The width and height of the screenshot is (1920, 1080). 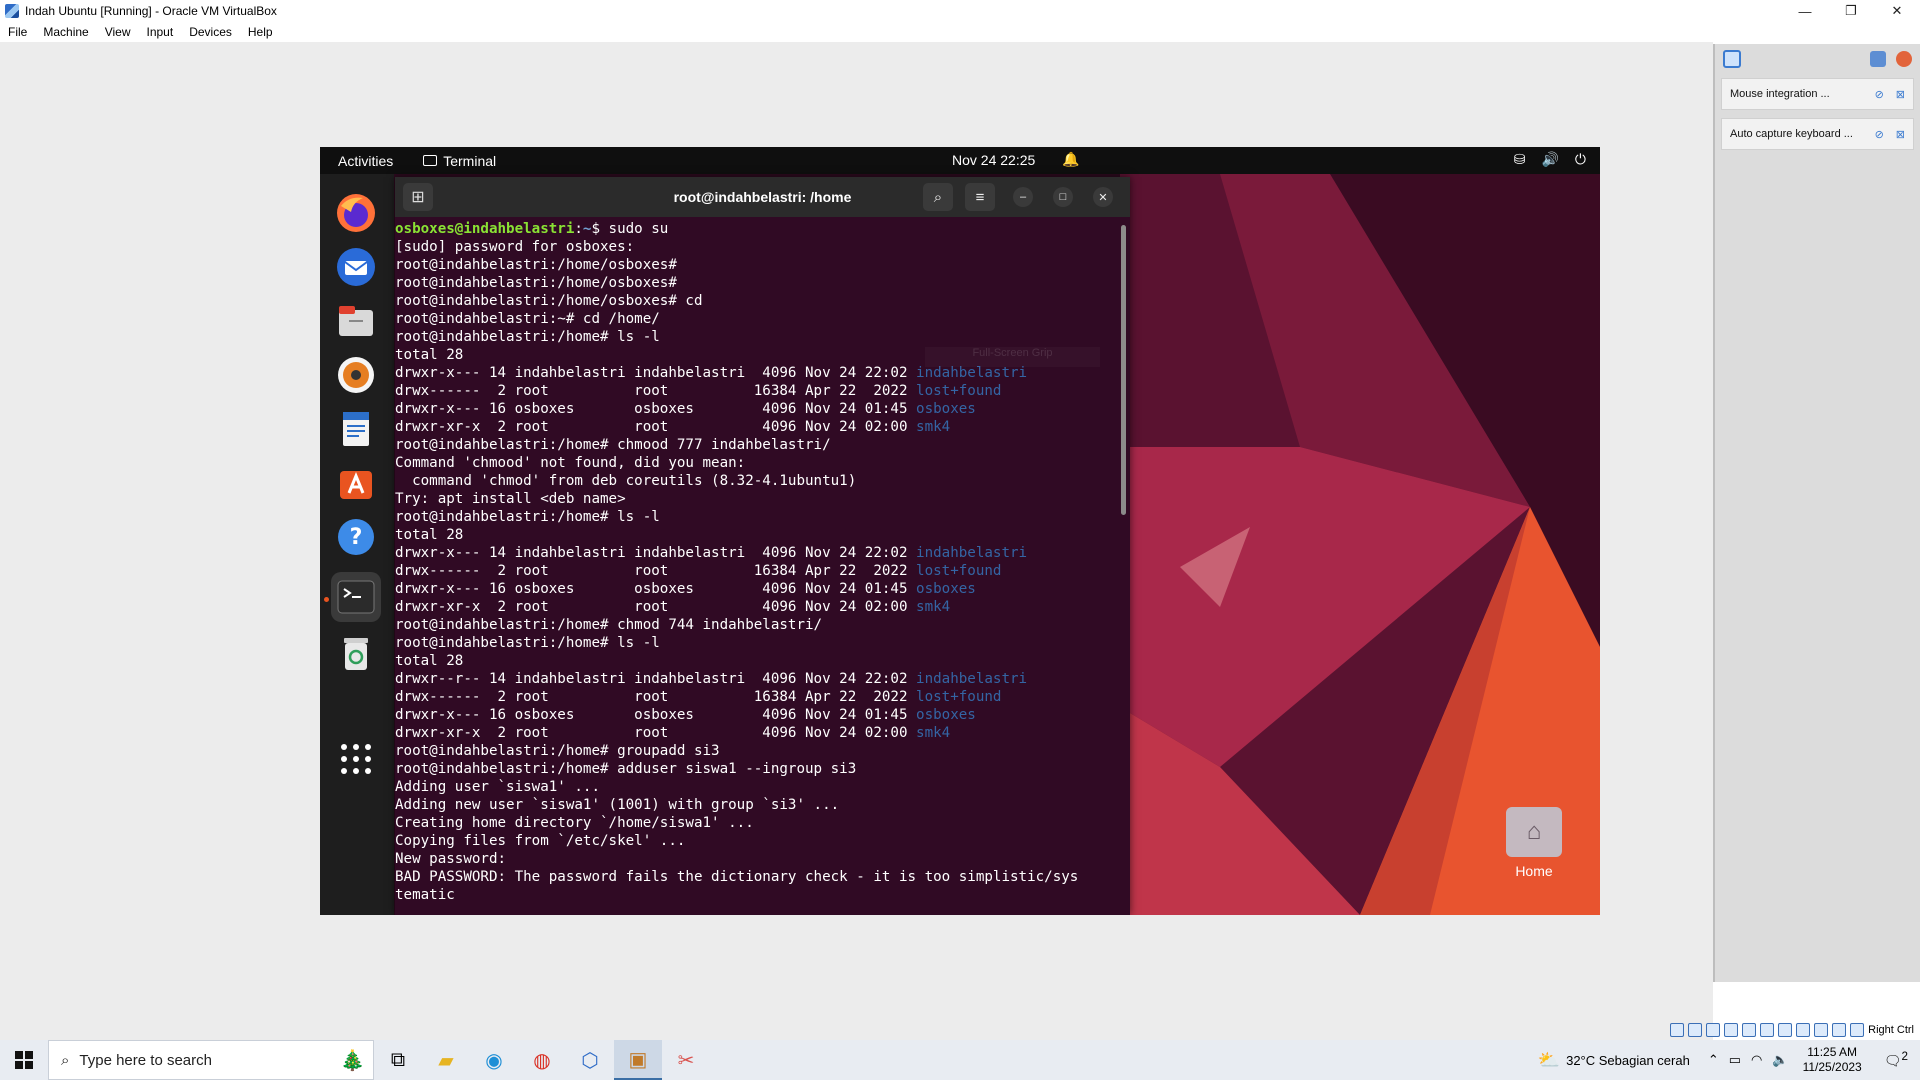 What do you see at coordinates (1749, 1030) in the screenshot?
I see `usb-icon` at bounding box center [1749, 1030].